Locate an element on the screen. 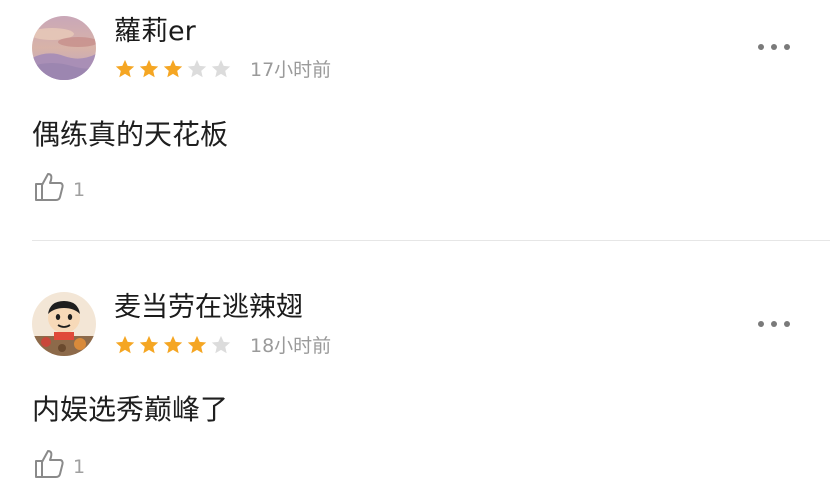  comment-text: 内娱选秀巅峰了 is located at coordinates (130, 409).